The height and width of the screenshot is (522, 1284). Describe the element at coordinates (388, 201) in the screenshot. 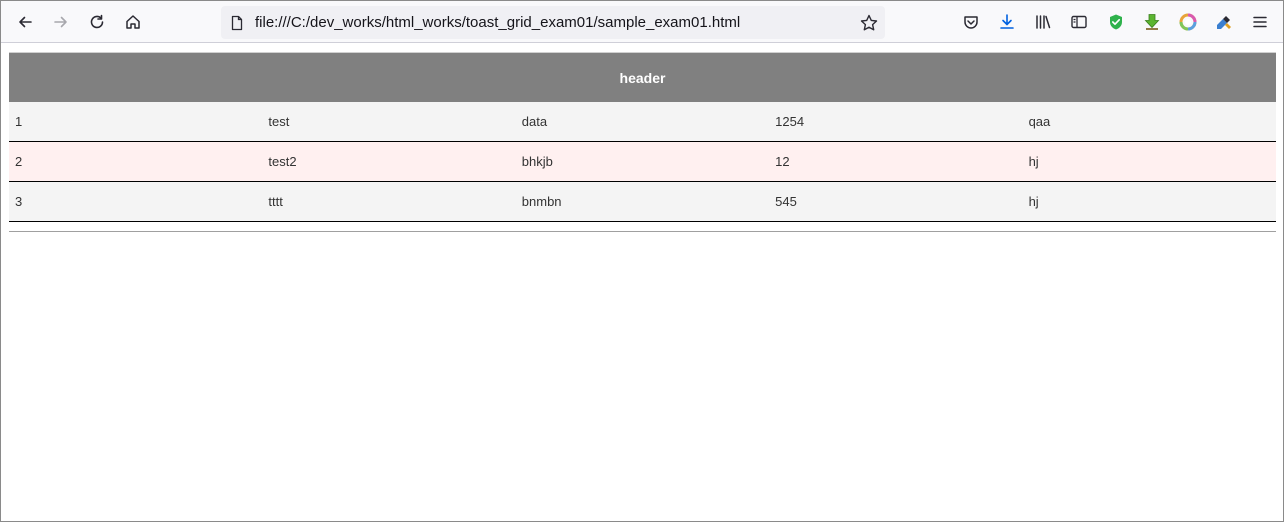

I see `grid-cell: tttt` at that location.